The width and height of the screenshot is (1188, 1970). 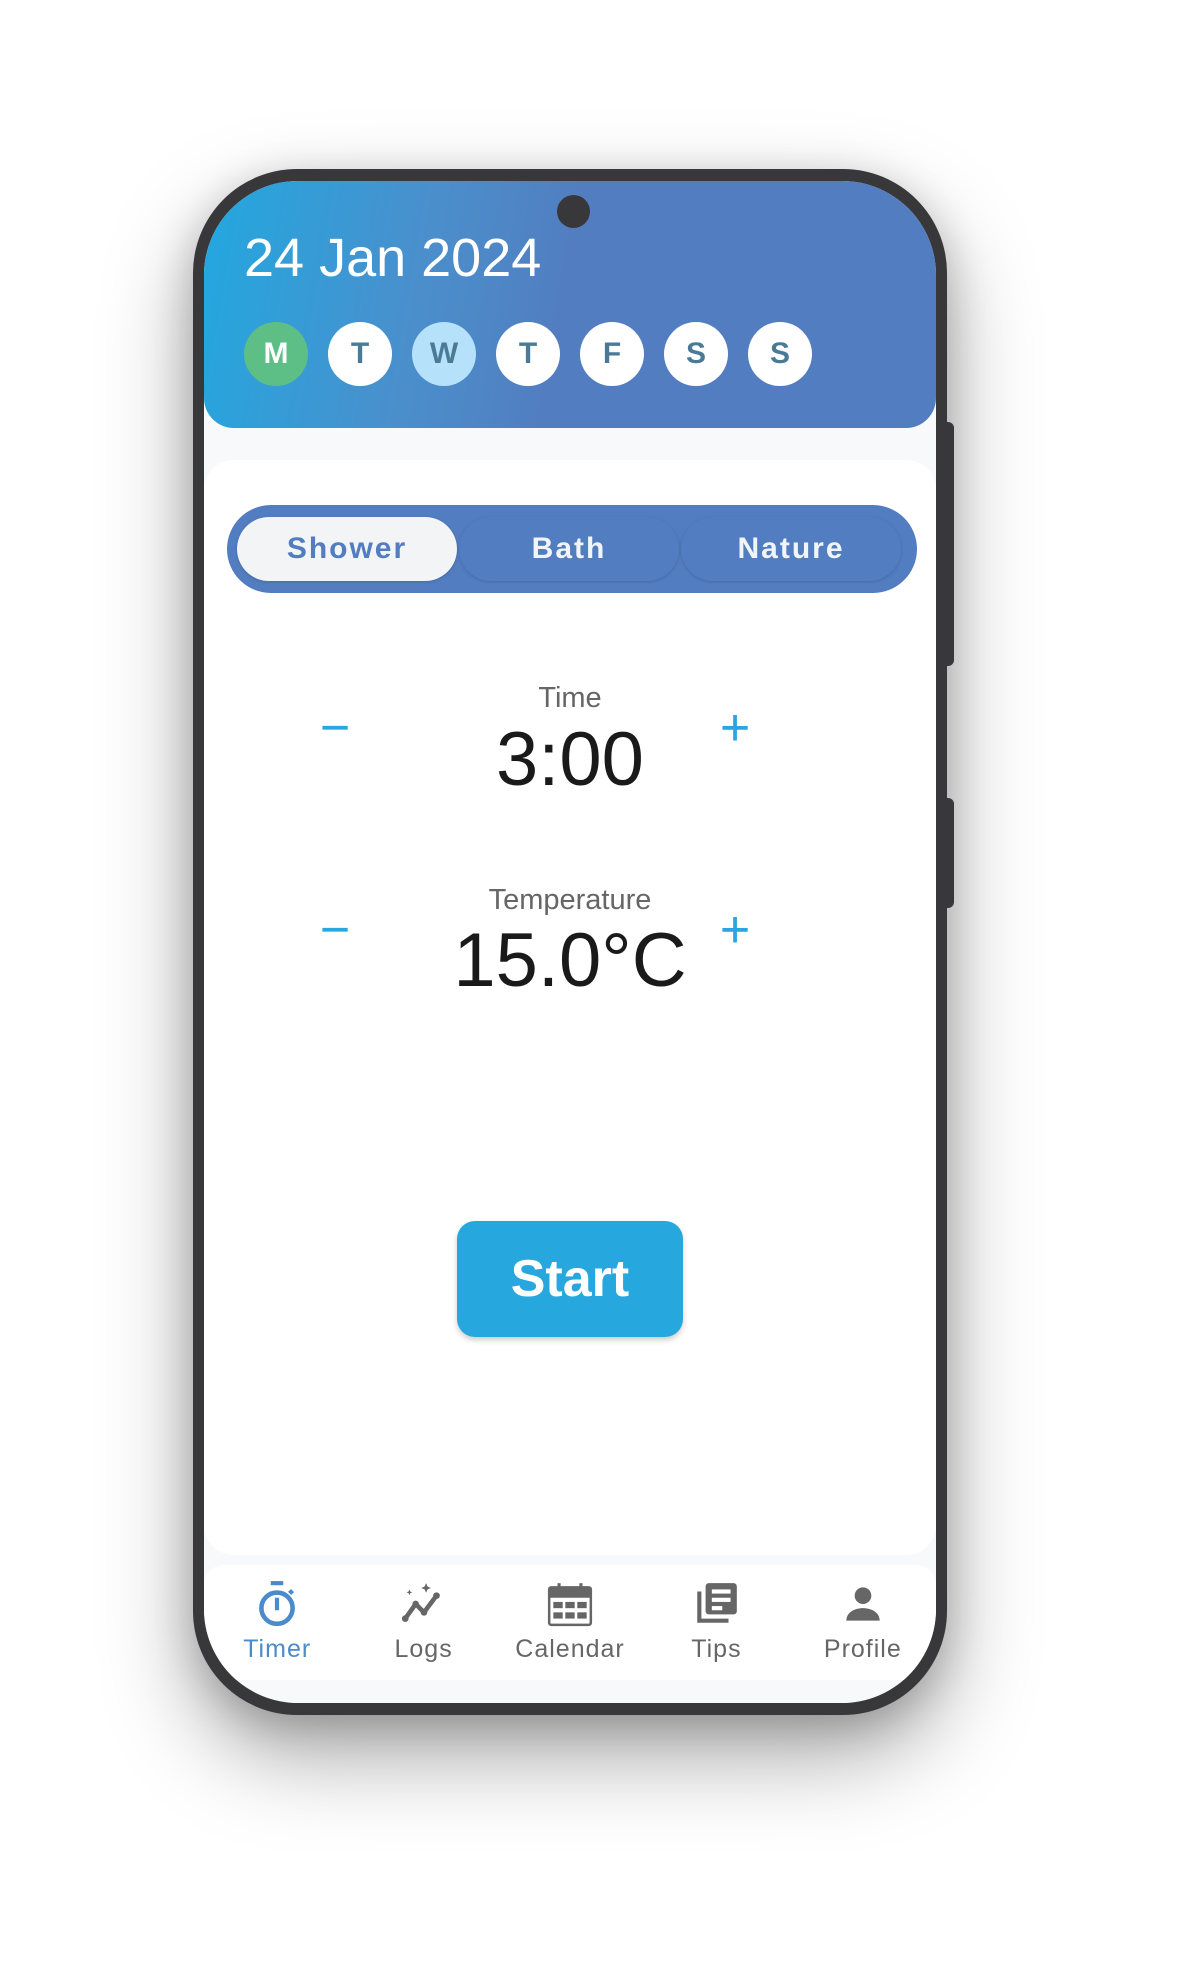 I want to click on day-tuesday: T, so click(x=360, y=354).